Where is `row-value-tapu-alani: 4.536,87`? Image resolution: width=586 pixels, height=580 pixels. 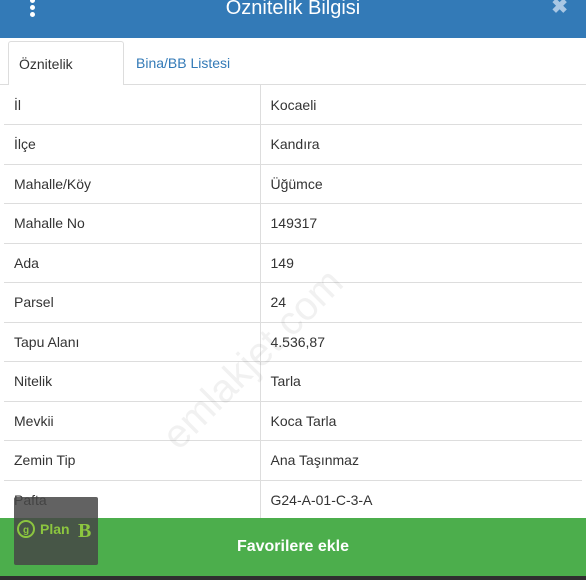
row-value-tapu-alani: 4.536,87 is located at coordinates (421, 342).